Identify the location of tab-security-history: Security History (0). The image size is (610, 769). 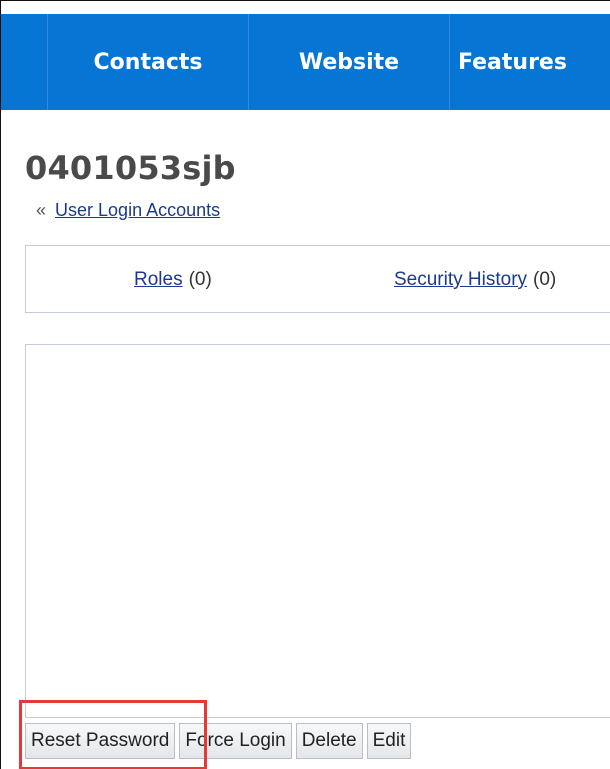
(475, 280).